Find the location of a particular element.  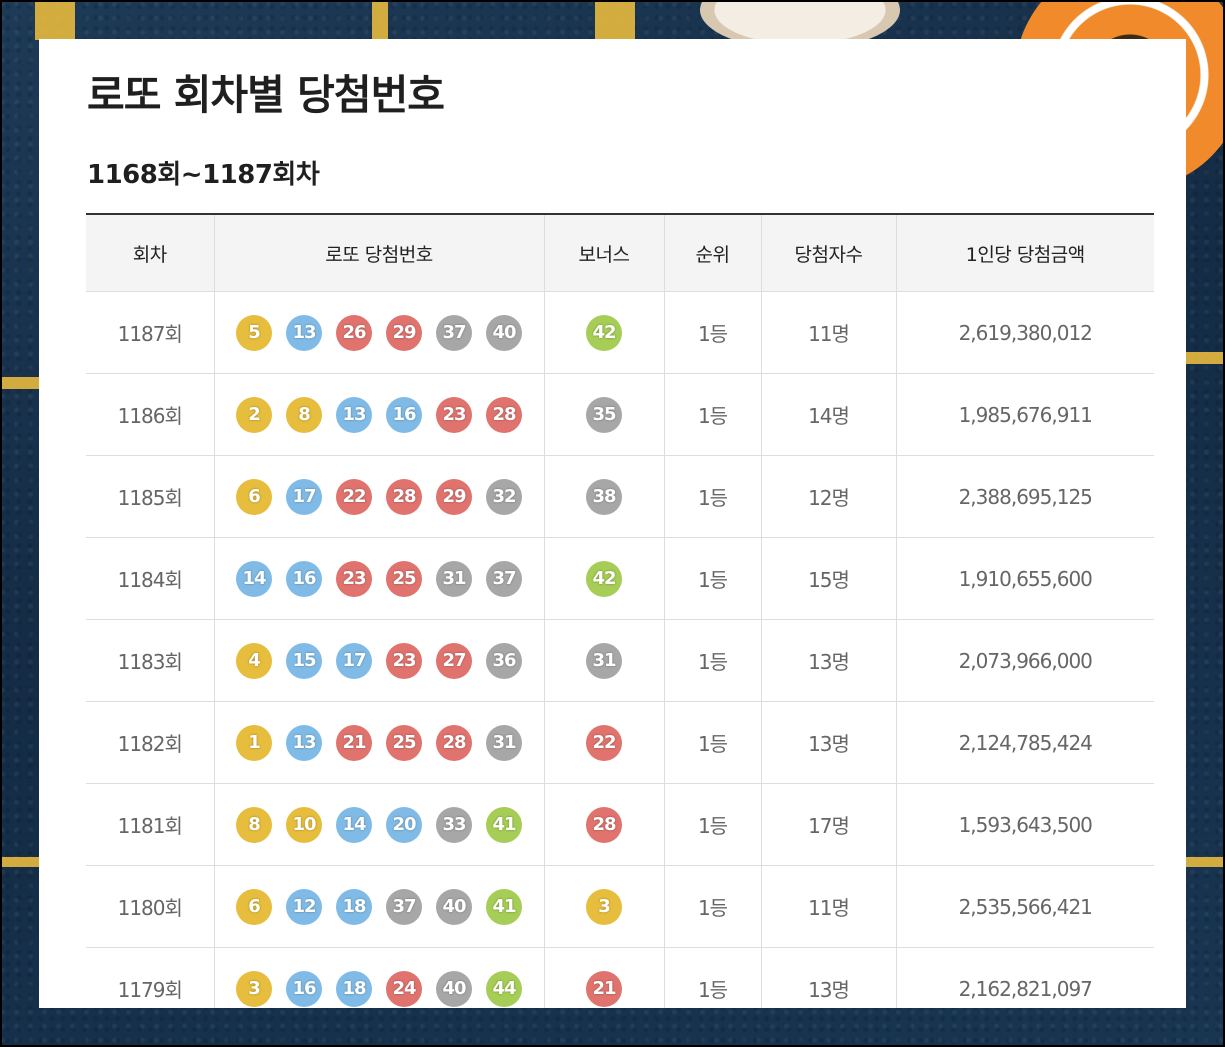

bonus-cell: 28 is located at coordinates (604, 824).